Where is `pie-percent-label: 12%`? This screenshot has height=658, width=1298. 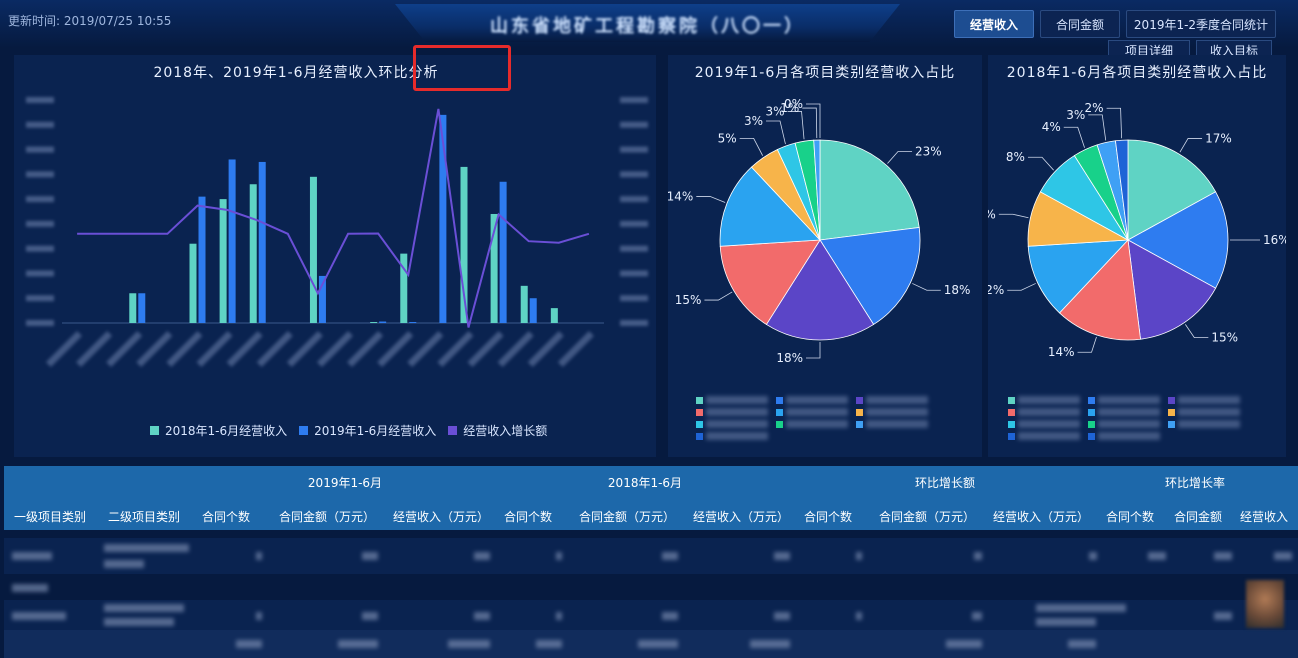
pie-percent-label: 12% is located at coordinates (996, 290).